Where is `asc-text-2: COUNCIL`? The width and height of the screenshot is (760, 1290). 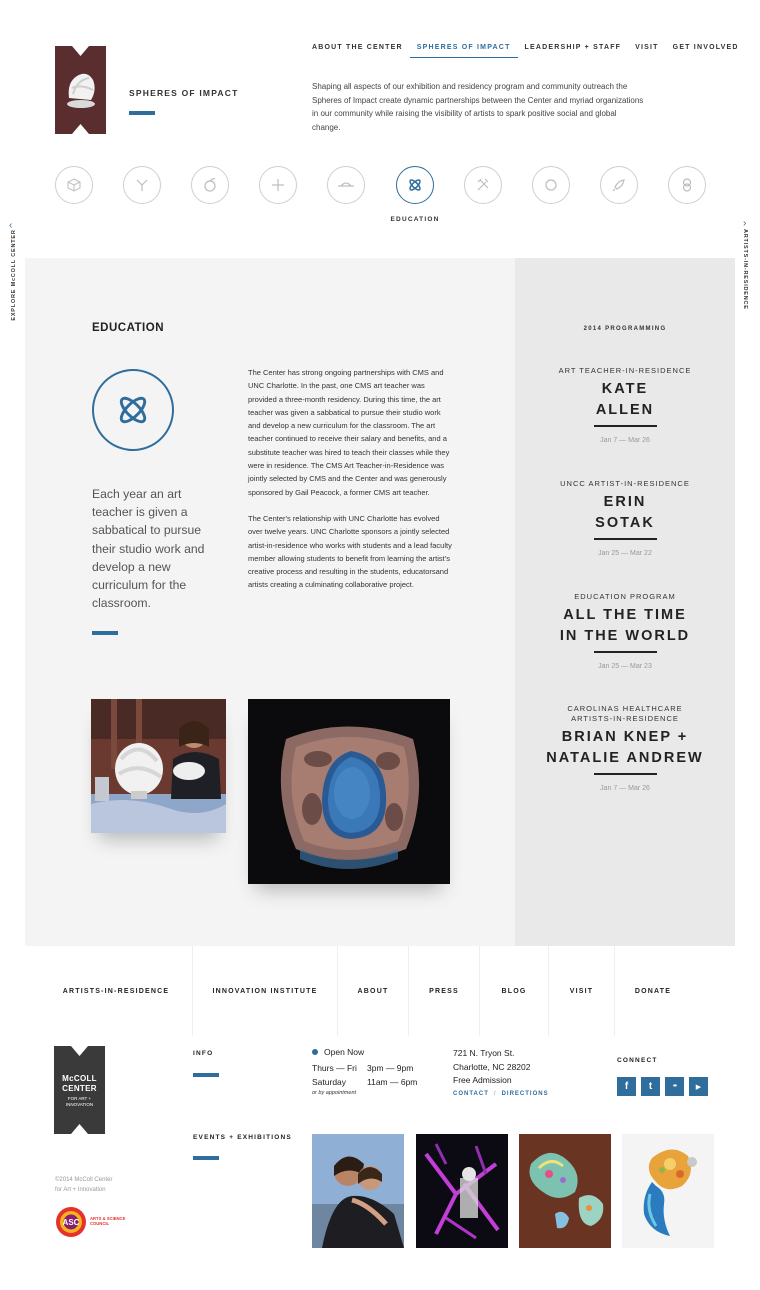 asc-text-2: COUNCIL is located at coordinates (100, 1223).